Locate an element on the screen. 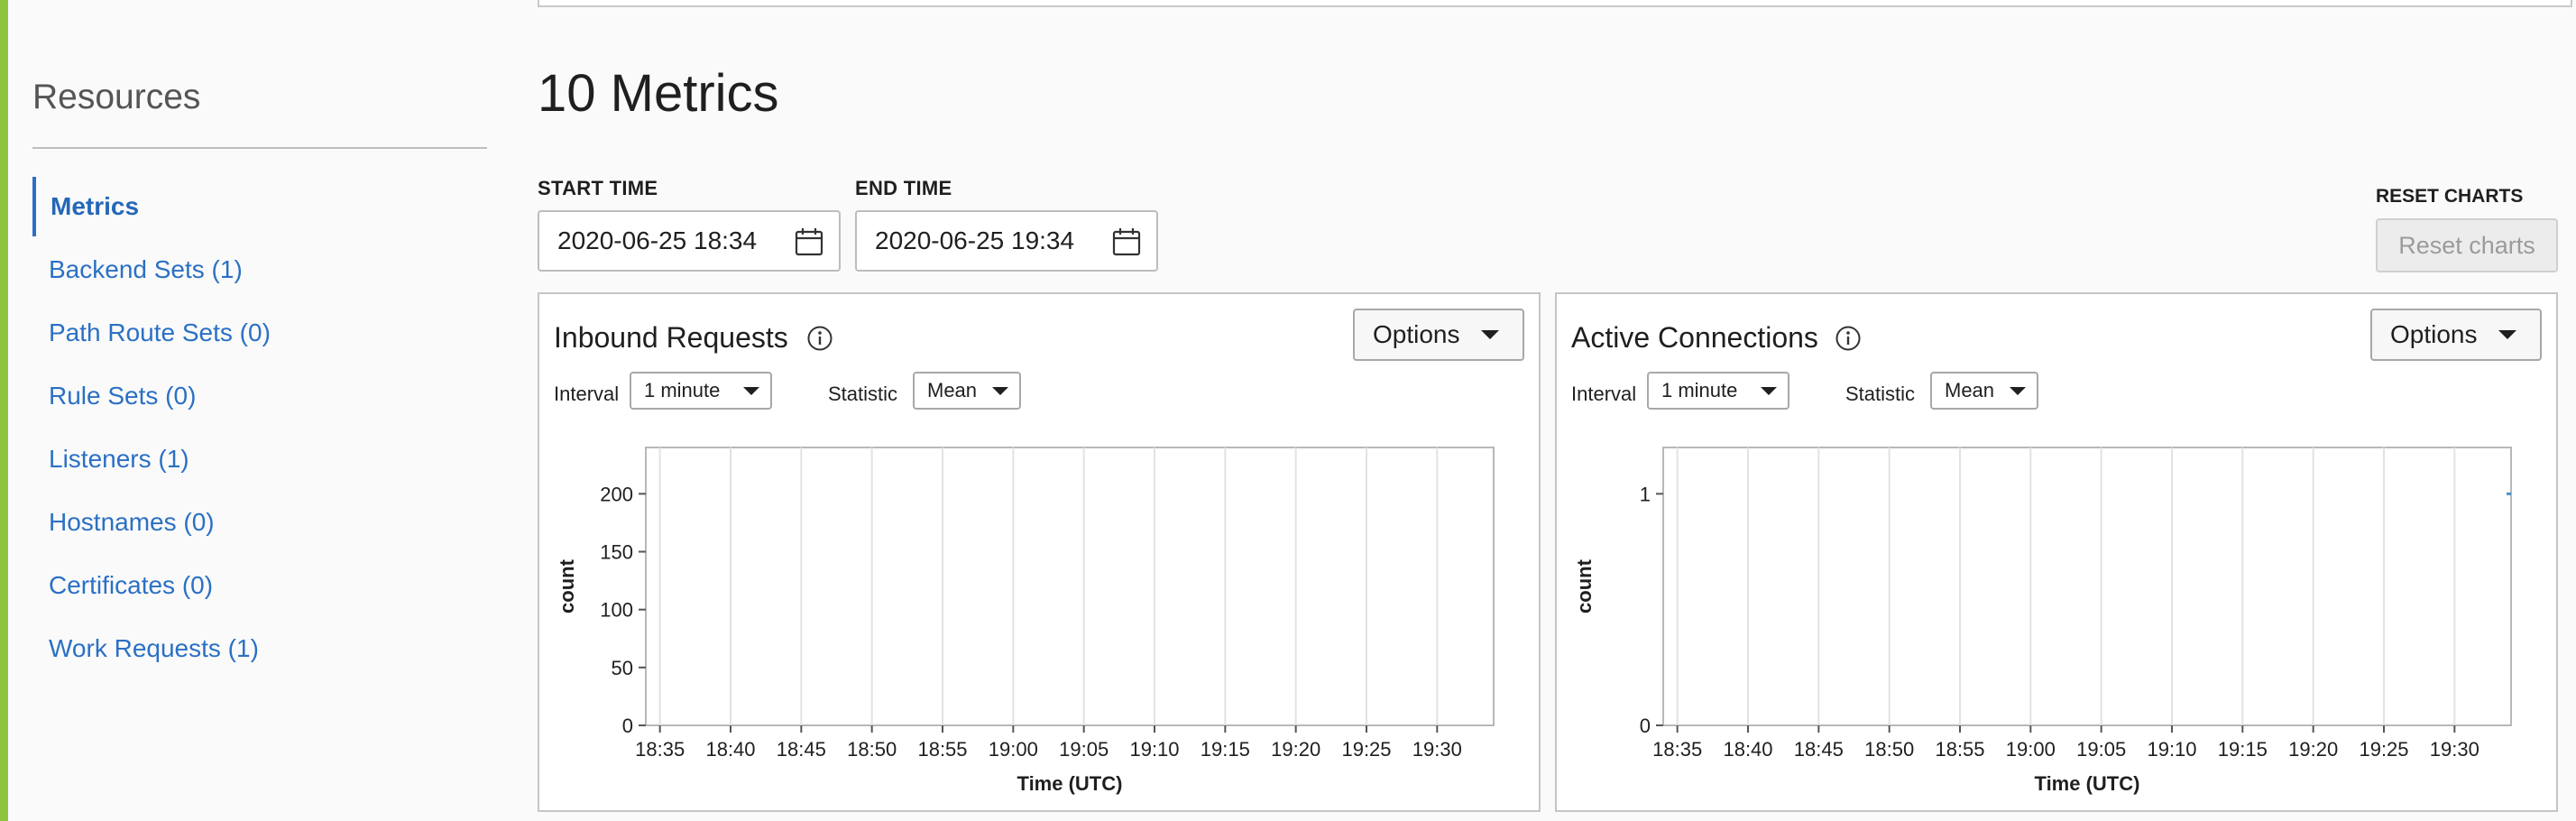  end-time-input: 2020-06-25 19:34 is located at coordinates (1006, 241).